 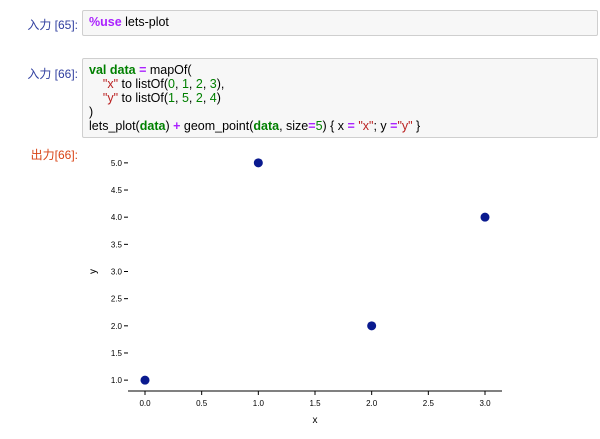 What do you see at coordinates (93, 271) in the screenshot?
I see `y-axis-label: y` at bounding box center [93, 271].